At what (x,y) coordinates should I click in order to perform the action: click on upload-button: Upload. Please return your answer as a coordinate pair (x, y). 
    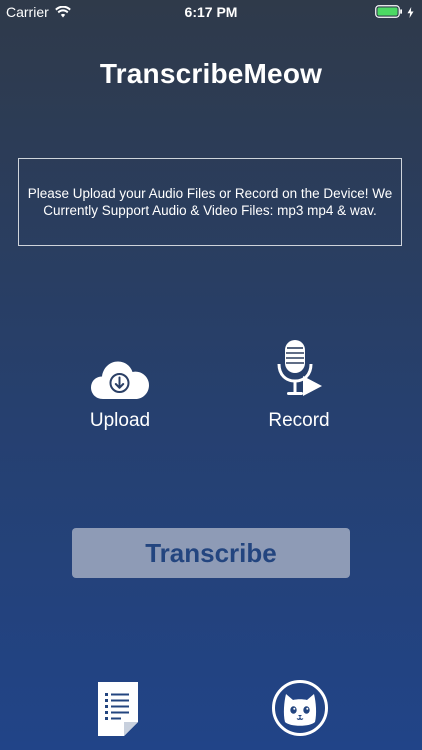
    Looking at the image, I should click on (120, 390).